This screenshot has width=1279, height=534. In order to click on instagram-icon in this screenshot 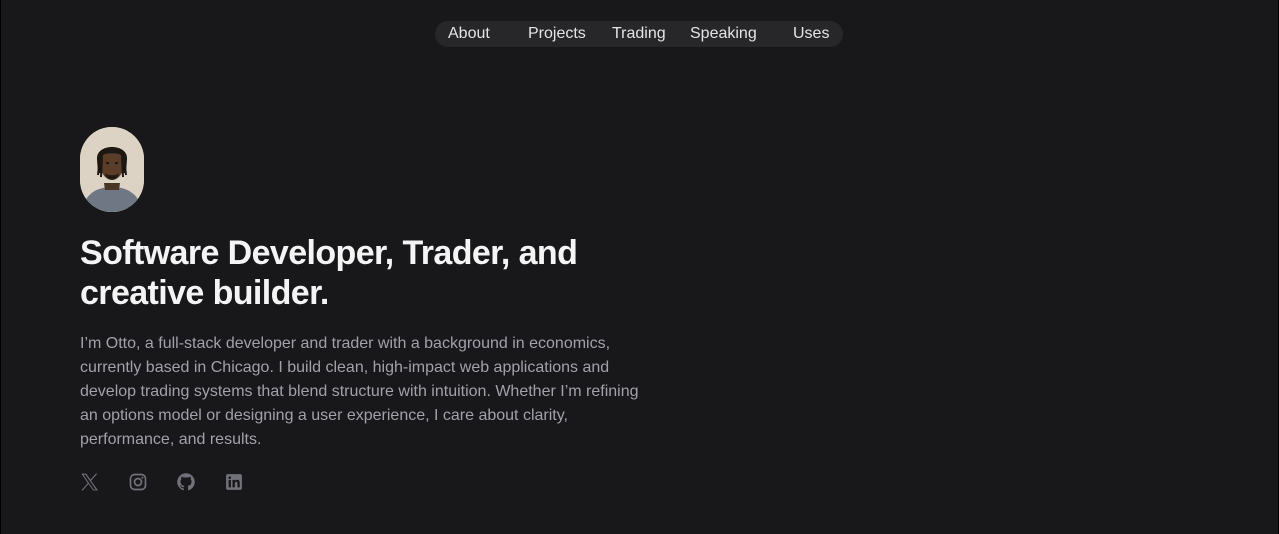, I will do `click(138, 482)`.